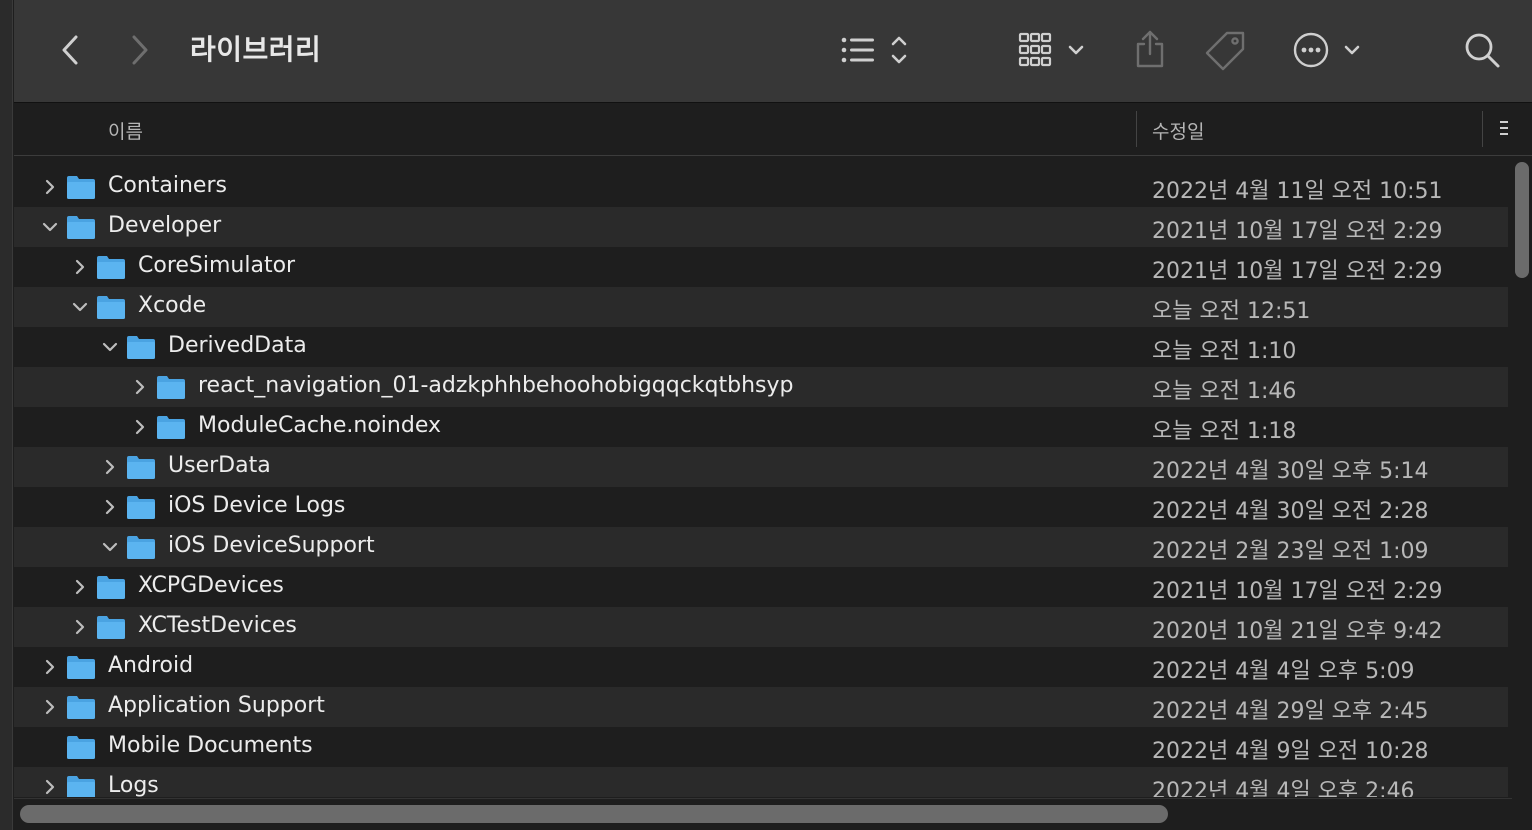 The height and width of the screenshot is (830, 1532). What do you see at coordinates (1326, 50) in the screenshot?
I see `ellipsis-circle-icon` at bounding box center [1326, 50].